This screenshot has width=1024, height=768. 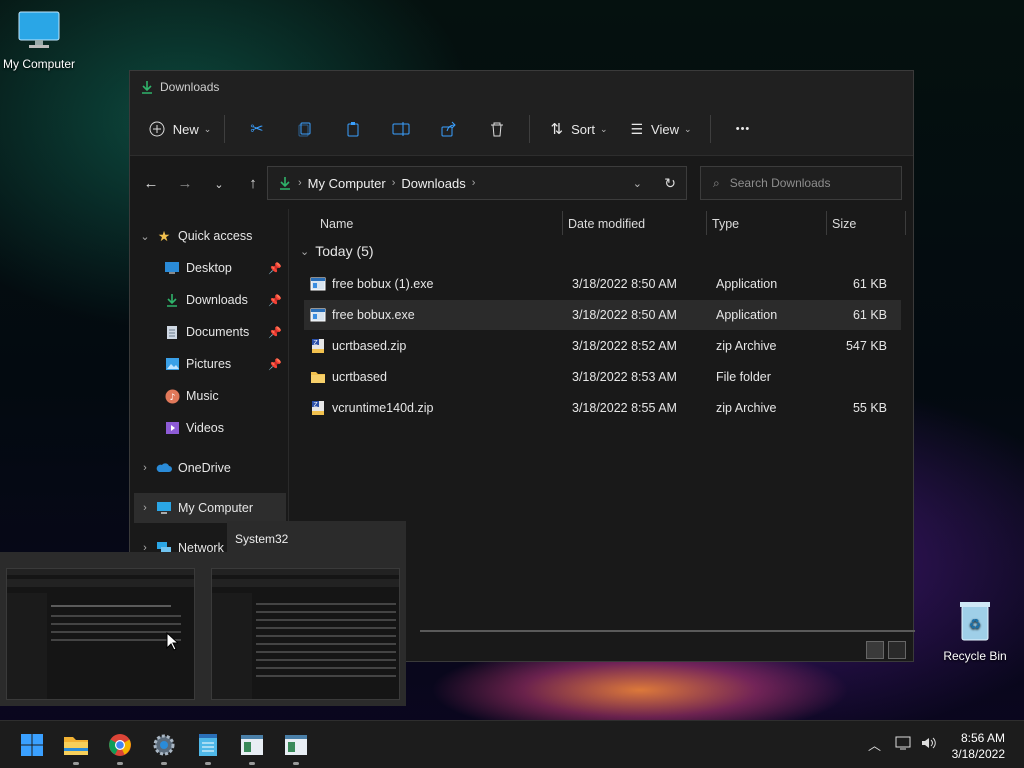 I want to click on gear-icon, so click(x=164, y=745).